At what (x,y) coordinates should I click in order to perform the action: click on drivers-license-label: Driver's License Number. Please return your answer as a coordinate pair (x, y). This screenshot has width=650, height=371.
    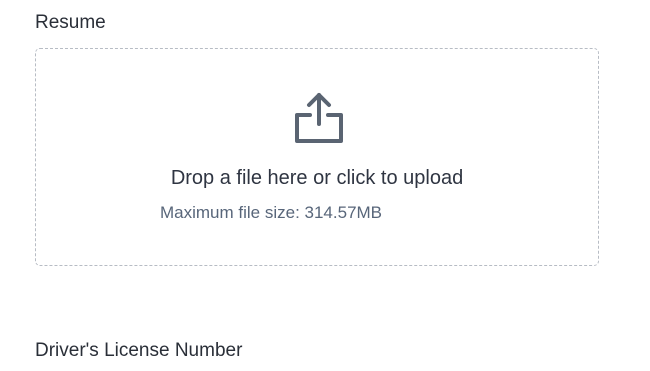
    Looking at the image, I should click on (139, 350).